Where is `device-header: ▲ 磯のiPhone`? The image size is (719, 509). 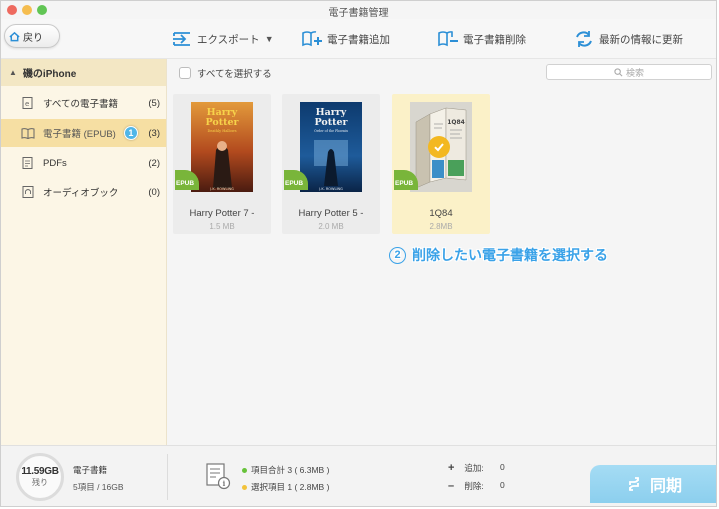
device-header: ▲ 磯のiPhone is located at coordinates (83, 72).